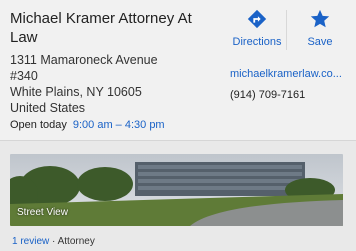  I want to click on category-label: Attorney, so click(76, 241).